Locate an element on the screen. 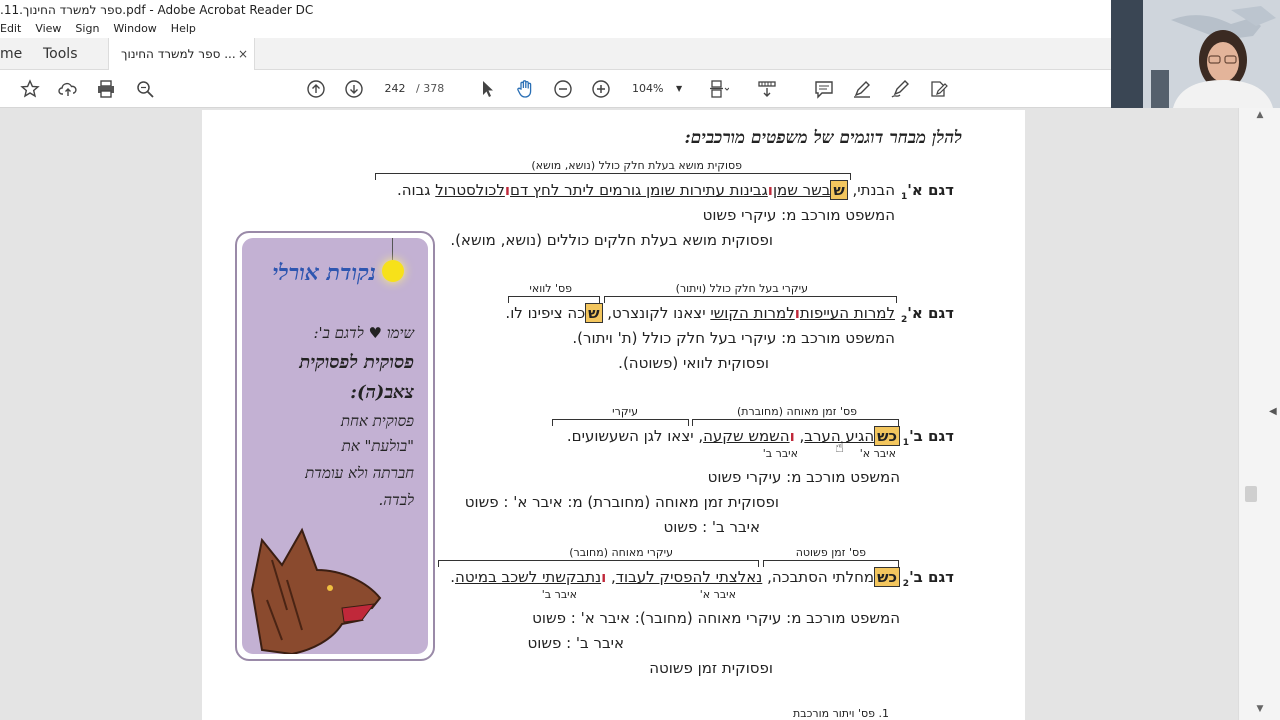  a2-bracket1 is located at coordinates (750, 299).